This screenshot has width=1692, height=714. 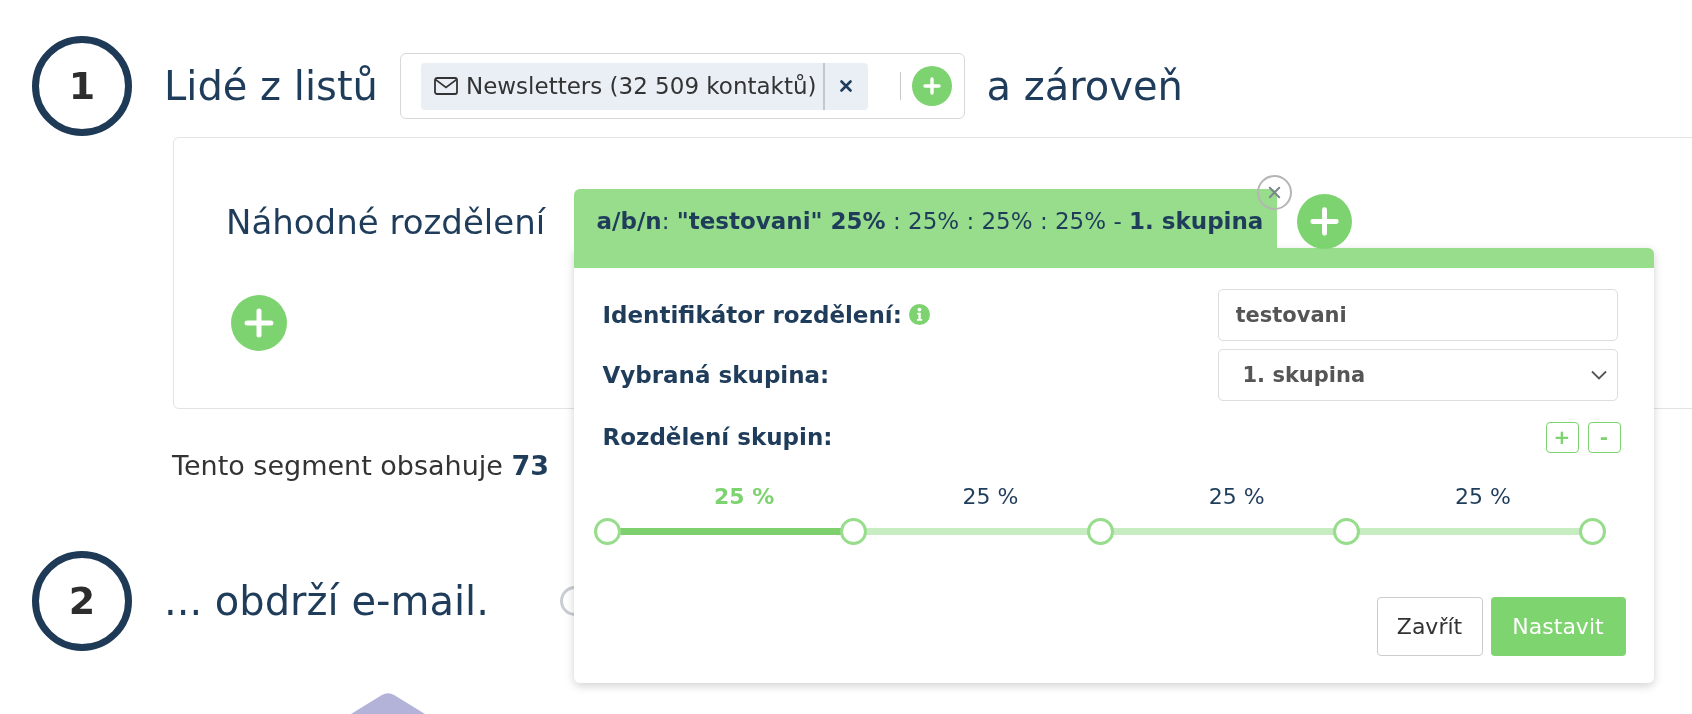 What do you see at coordinates (1598, 374) in the screenshot?
I see `chevron-down-icon` at bounding box center [1598, 374].